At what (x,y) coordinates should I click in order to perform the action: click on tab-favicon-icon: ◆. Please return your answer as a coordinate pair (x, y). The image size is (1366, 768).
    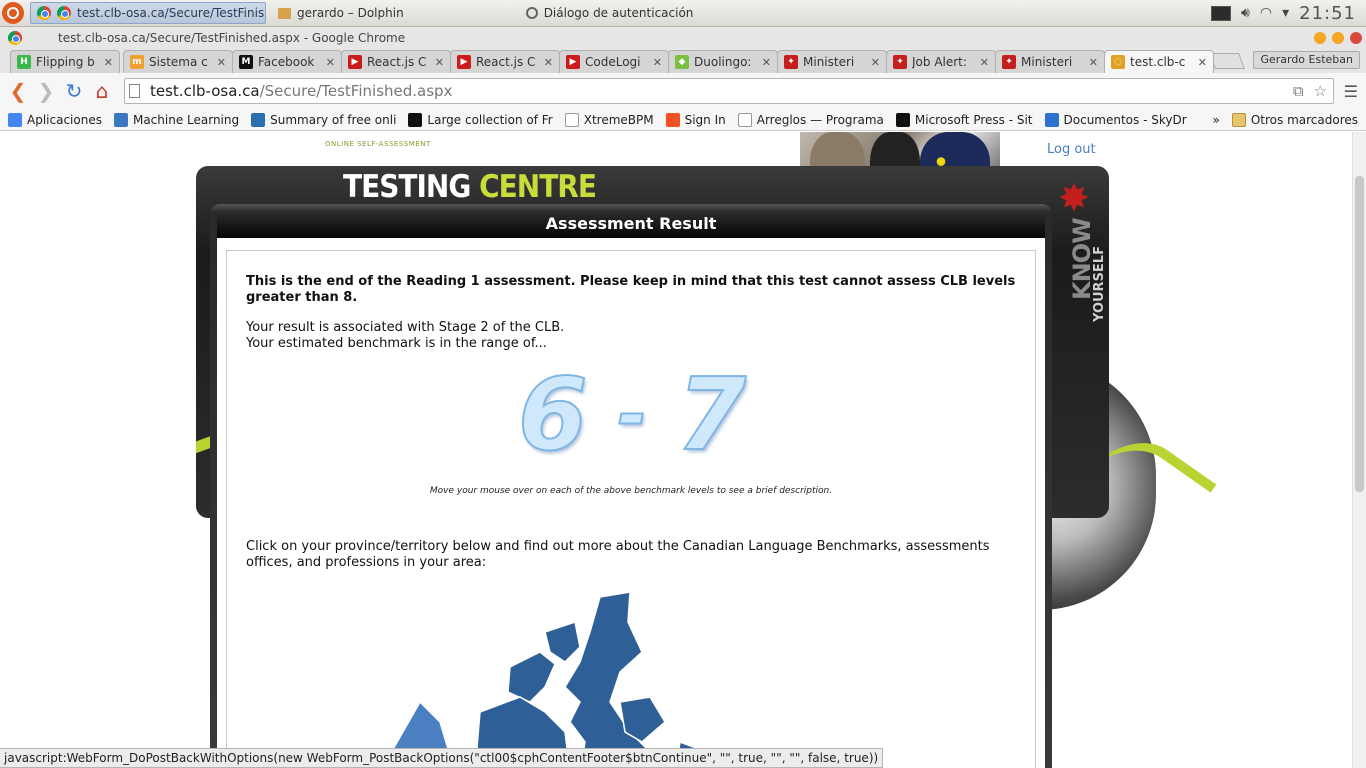
    Looking at the image, I should click on (682, 62).